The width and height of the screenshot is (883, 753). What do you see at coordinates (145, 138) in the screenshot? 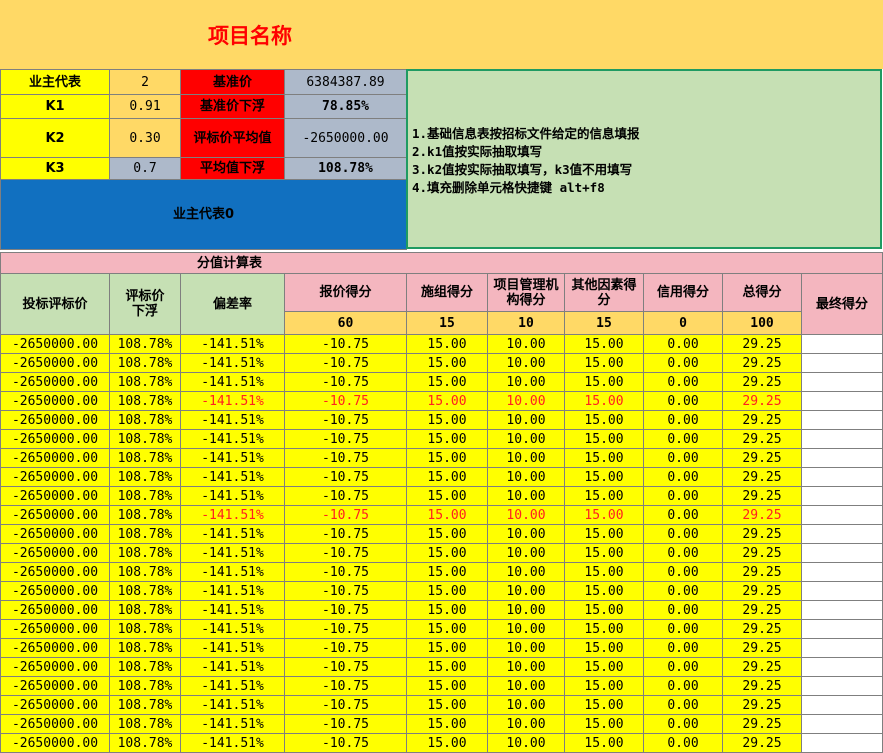
I see `k2-value: 0.30` at bounding box center [145, 138].